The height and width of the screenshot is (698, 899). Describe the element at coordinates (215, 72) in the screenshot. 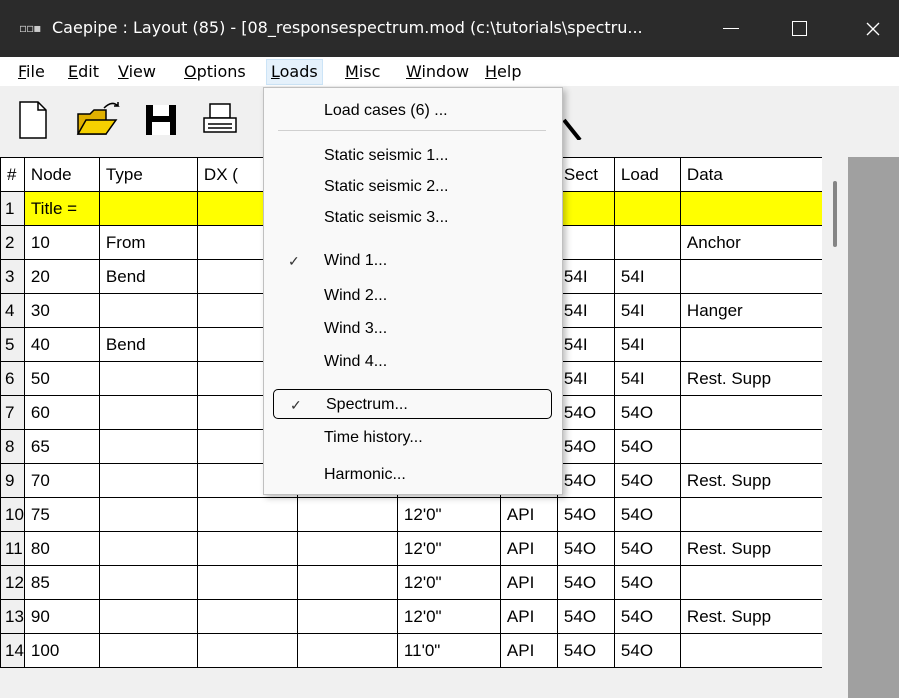

I see `menu-options: Options` at that location.